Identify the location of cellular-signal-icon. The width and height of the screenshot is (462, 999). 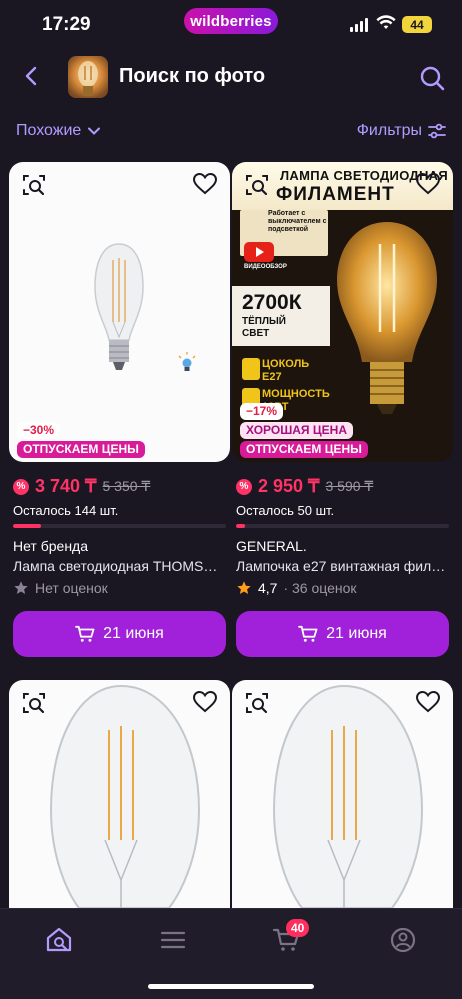
(359, 25).